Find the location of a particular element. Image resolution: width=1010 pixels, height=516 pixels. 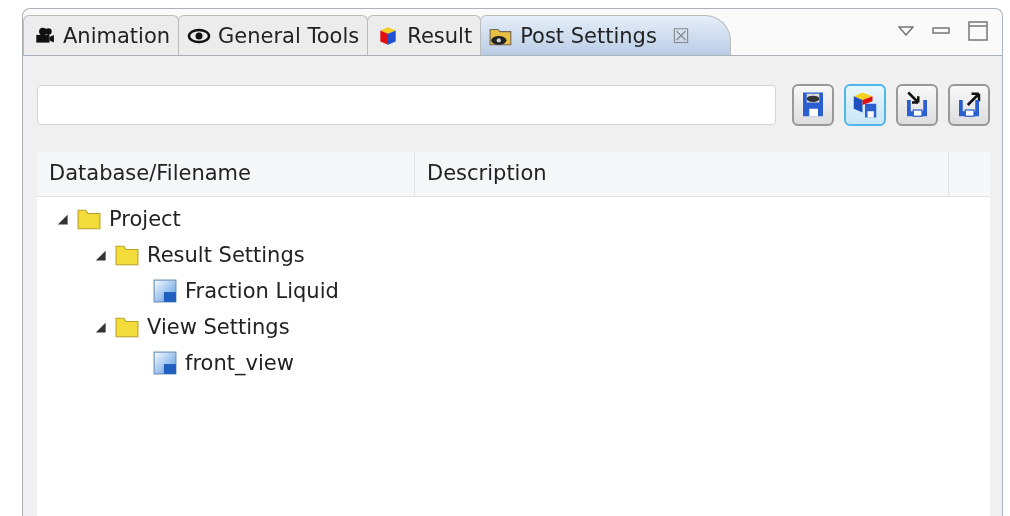

maximize-icon is located at coordinates (978, 31).